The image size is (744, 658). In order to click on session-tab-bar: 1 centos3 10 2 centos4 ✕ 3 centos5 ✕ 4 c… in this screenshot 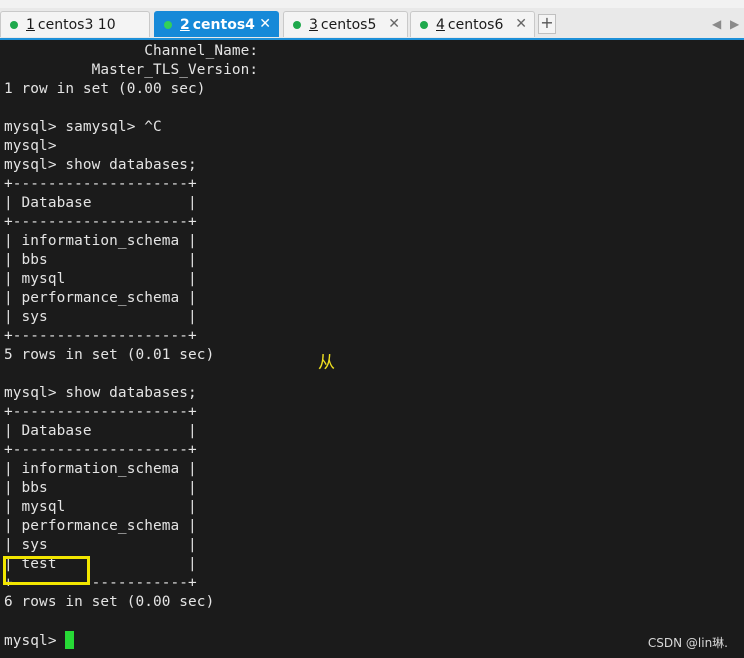, I will do `click(372, 24)`.